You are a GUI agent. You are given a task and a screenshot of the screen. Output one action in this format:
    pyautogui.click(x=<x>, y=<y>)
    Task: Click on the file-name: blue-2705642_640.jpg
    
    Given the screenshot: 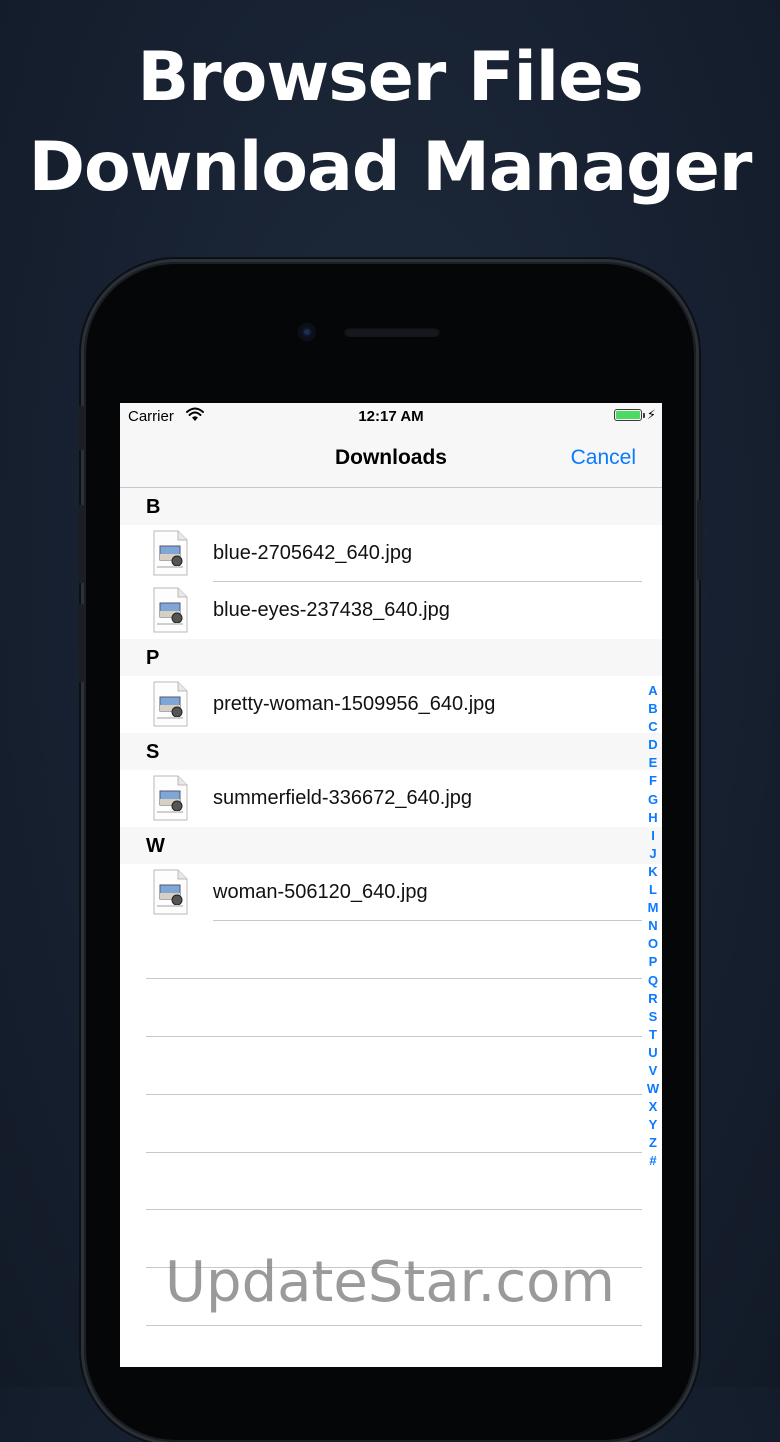 What is the action you would take?
    pyautogui.click(x=313, y=553)
    